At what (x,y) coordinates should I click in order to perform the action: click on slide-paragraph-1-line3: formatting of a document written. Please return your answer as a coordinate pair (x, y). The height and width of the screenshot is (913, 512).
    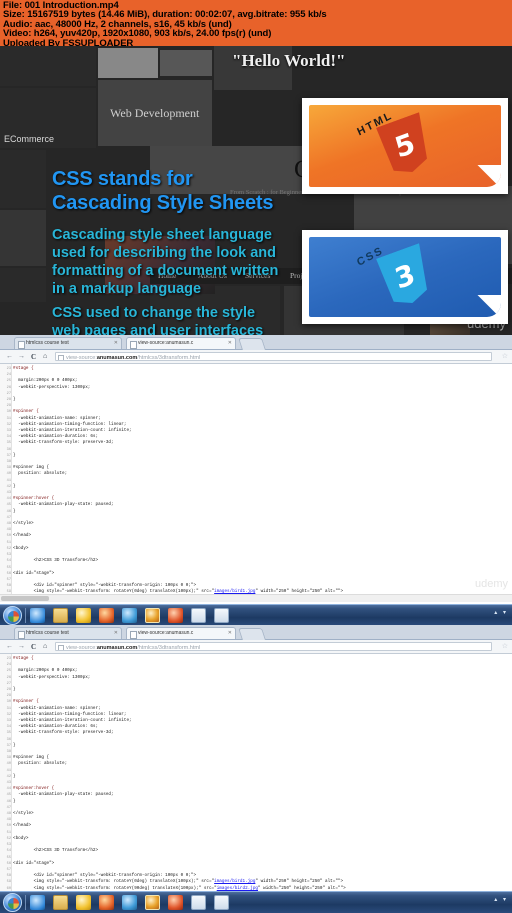
    Looking at the image, I should click on (165, 271).